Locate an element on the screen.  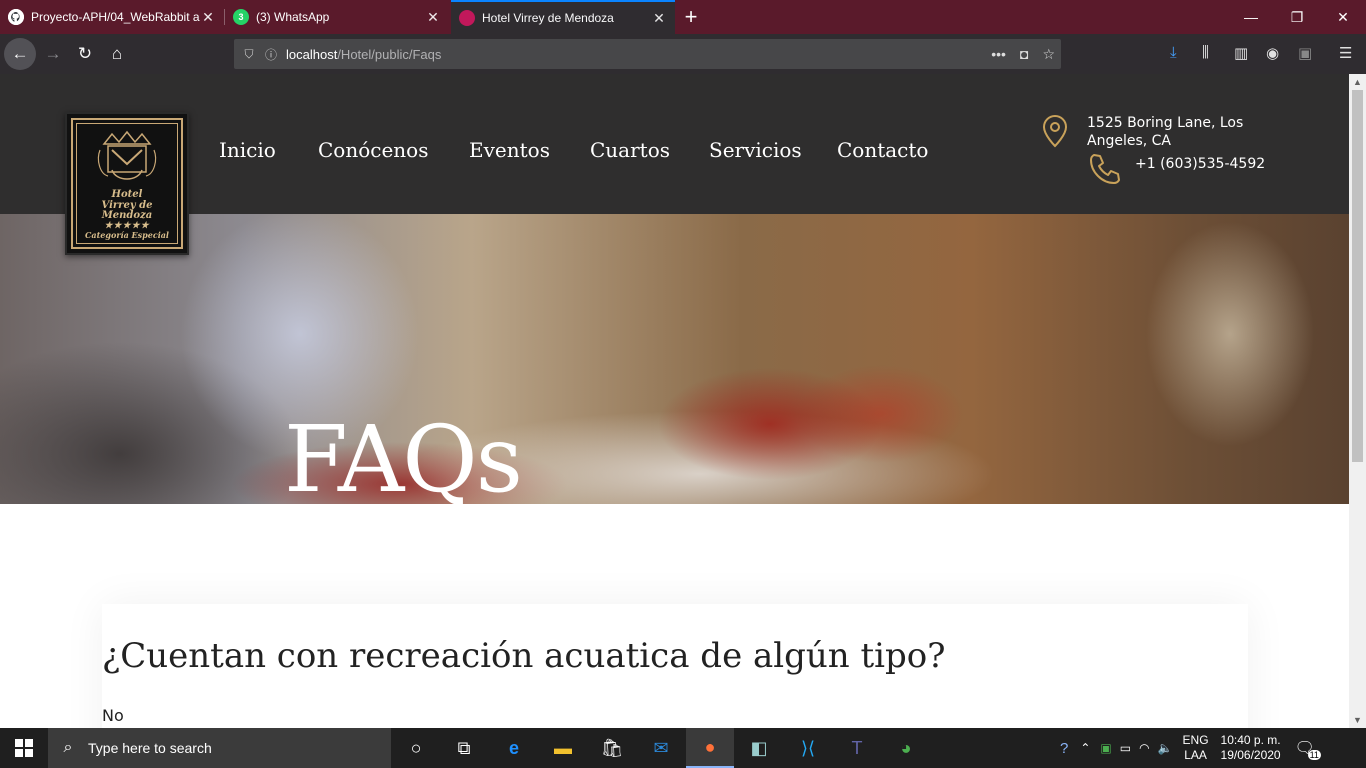
url-bar: ⛉ ⓘ localhost/Hotel/public/Faqs ••• ◘ ☆ is located at coordinates (647, 54).